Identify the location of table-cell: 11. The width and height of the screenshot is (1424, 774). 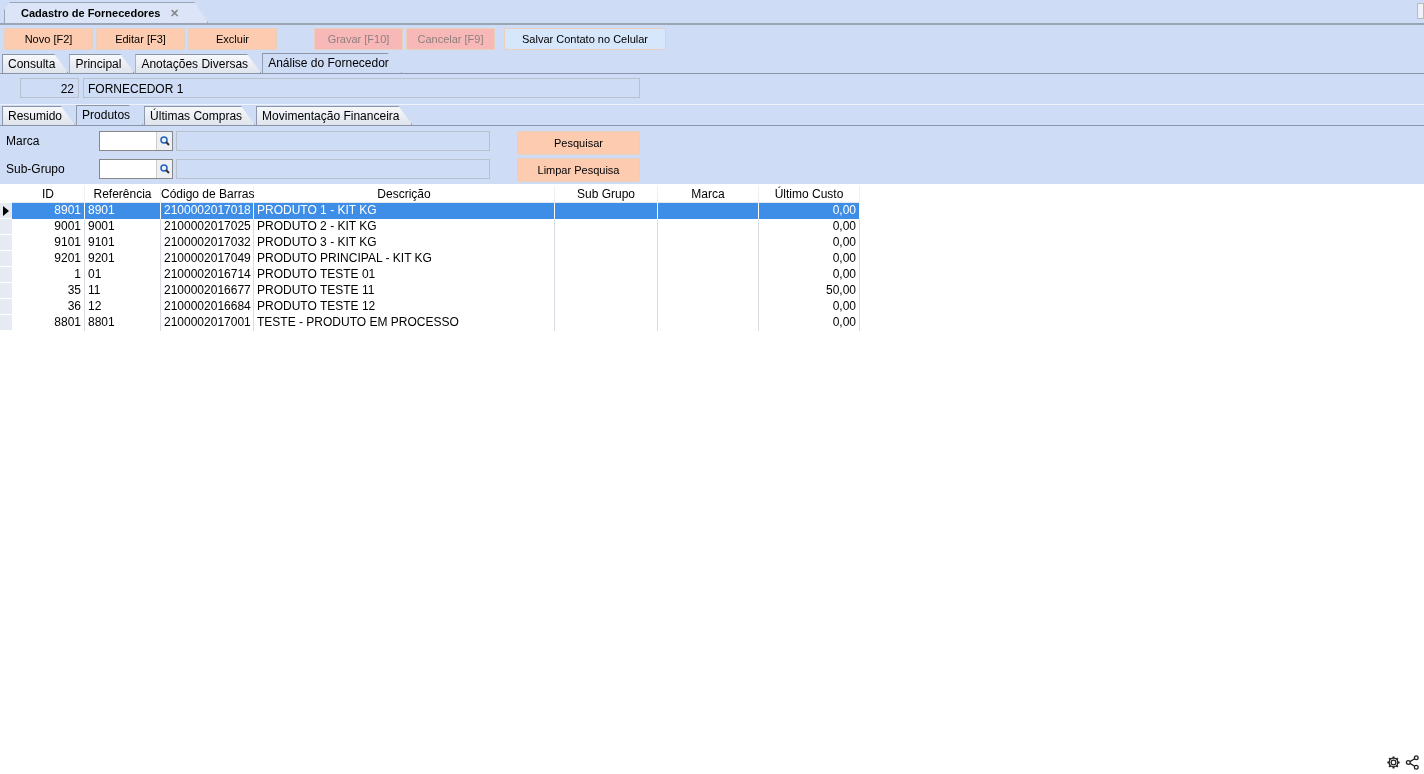
(123, 291).